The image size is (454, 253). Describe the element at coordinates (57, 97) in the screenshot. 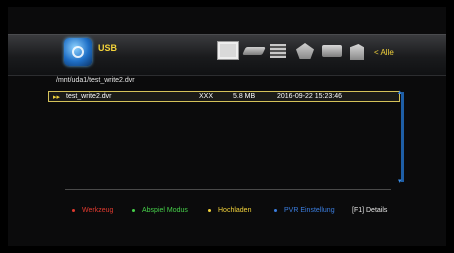

I see `play-indicator-icon: ▸▸` at that location.